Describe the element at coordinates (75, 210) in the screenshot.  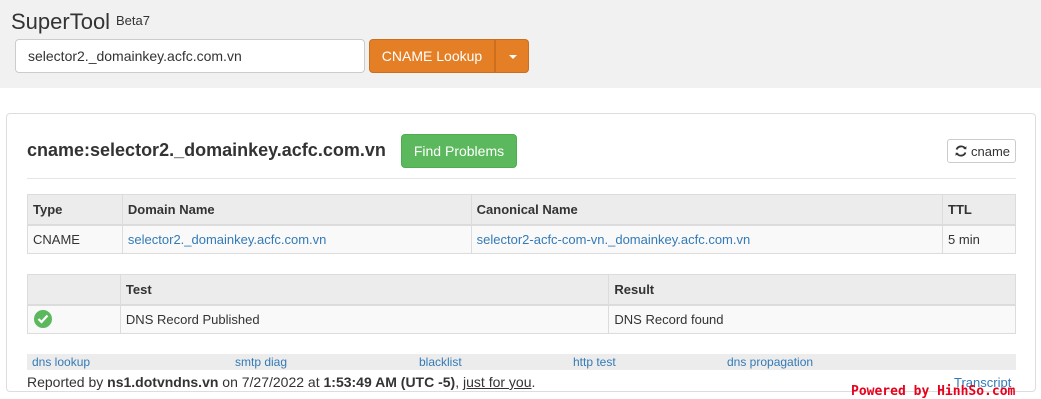
I see `column-header: Type` at that location.